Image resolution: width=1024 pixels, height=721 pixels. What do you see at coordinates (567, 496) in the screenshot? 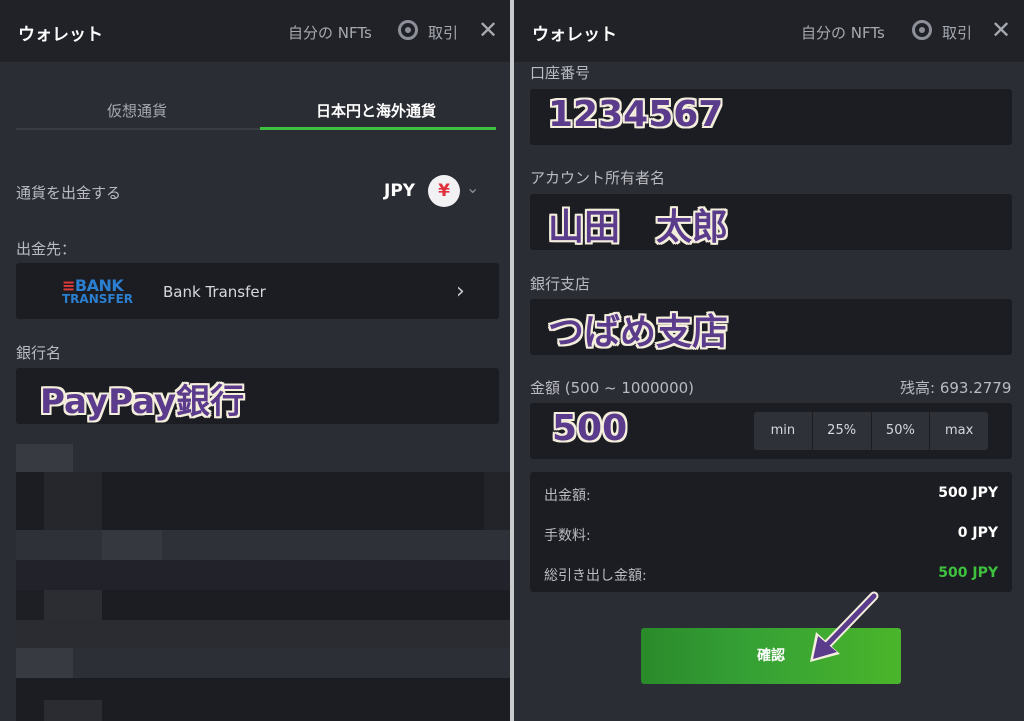
I see `withdraw-amount-label: 出金額:` at bounding box center [567, 496].